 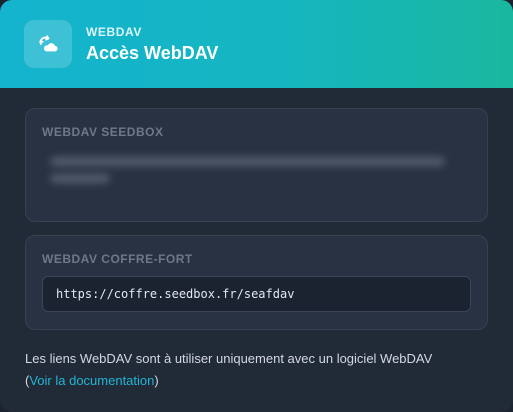 I want to click on header-eyebrow: WEBDAV, so click(x=114, y=31).